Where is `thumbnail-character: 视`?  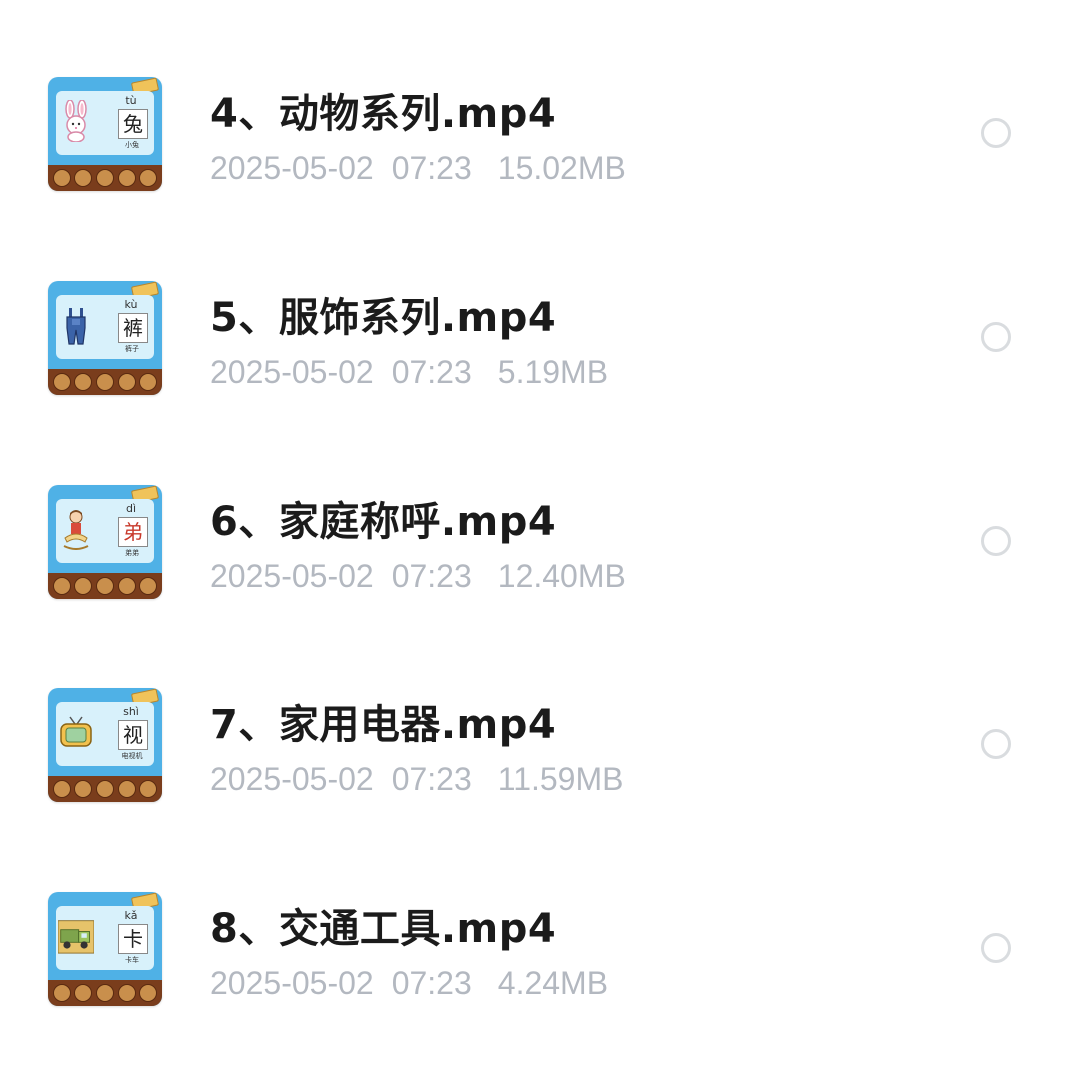
thumbnail-character: 视 is located at coordinates (133, 735).